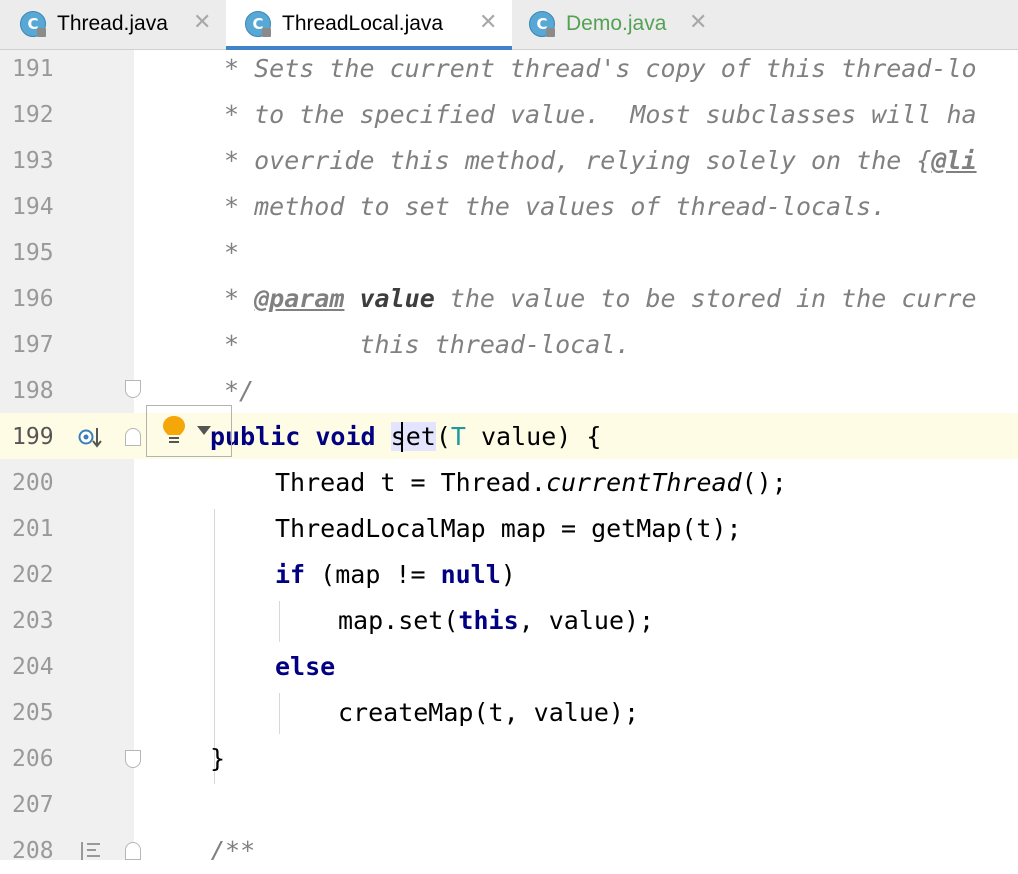 The image size is (1018, 874). What do you see at coordinates (33, 391) in the screenshot?
I see `line-number: 198` at bounding box center [33, 391].